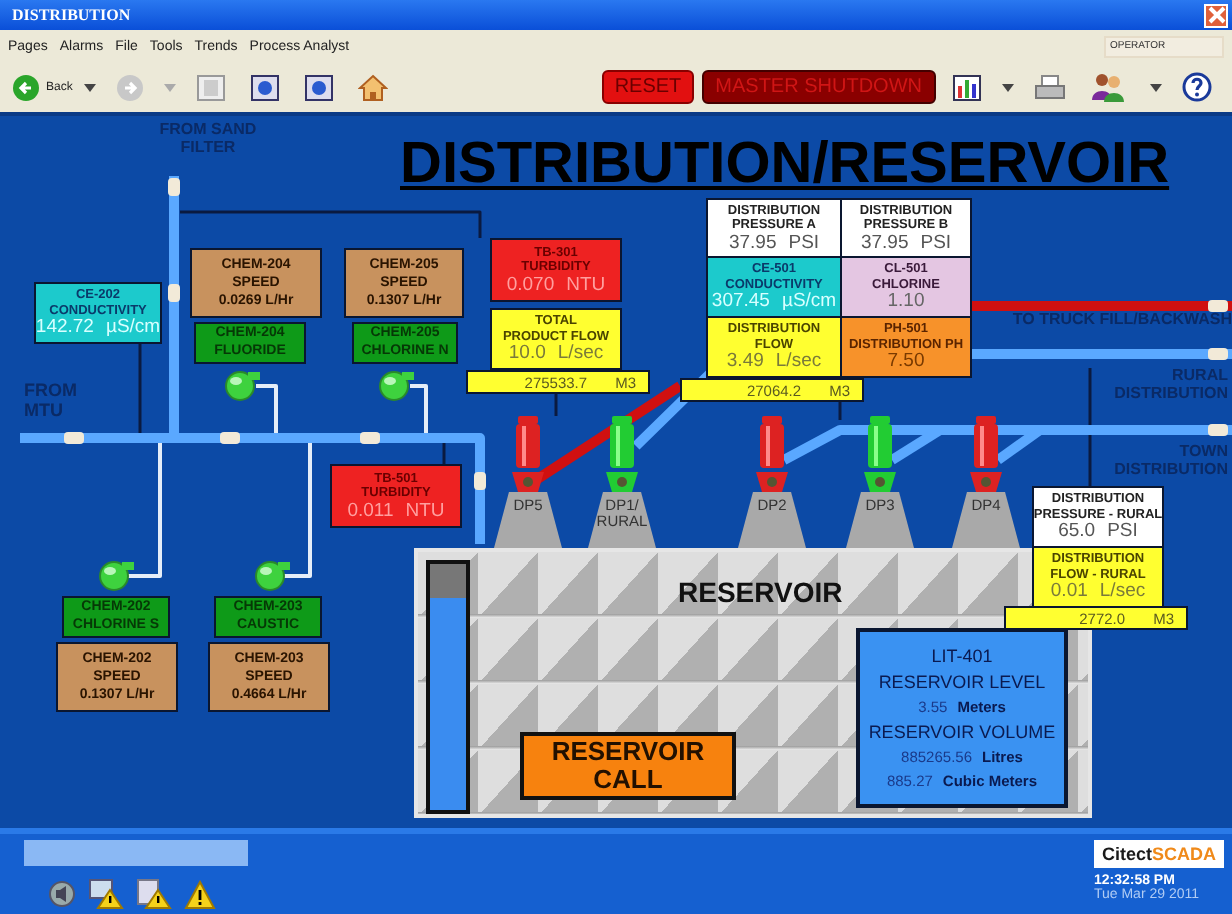 The image size is (1232, 914). Describe the element at coordinates (906, 362) in the screenshot. I see `reading-value: 7.50` at that location.